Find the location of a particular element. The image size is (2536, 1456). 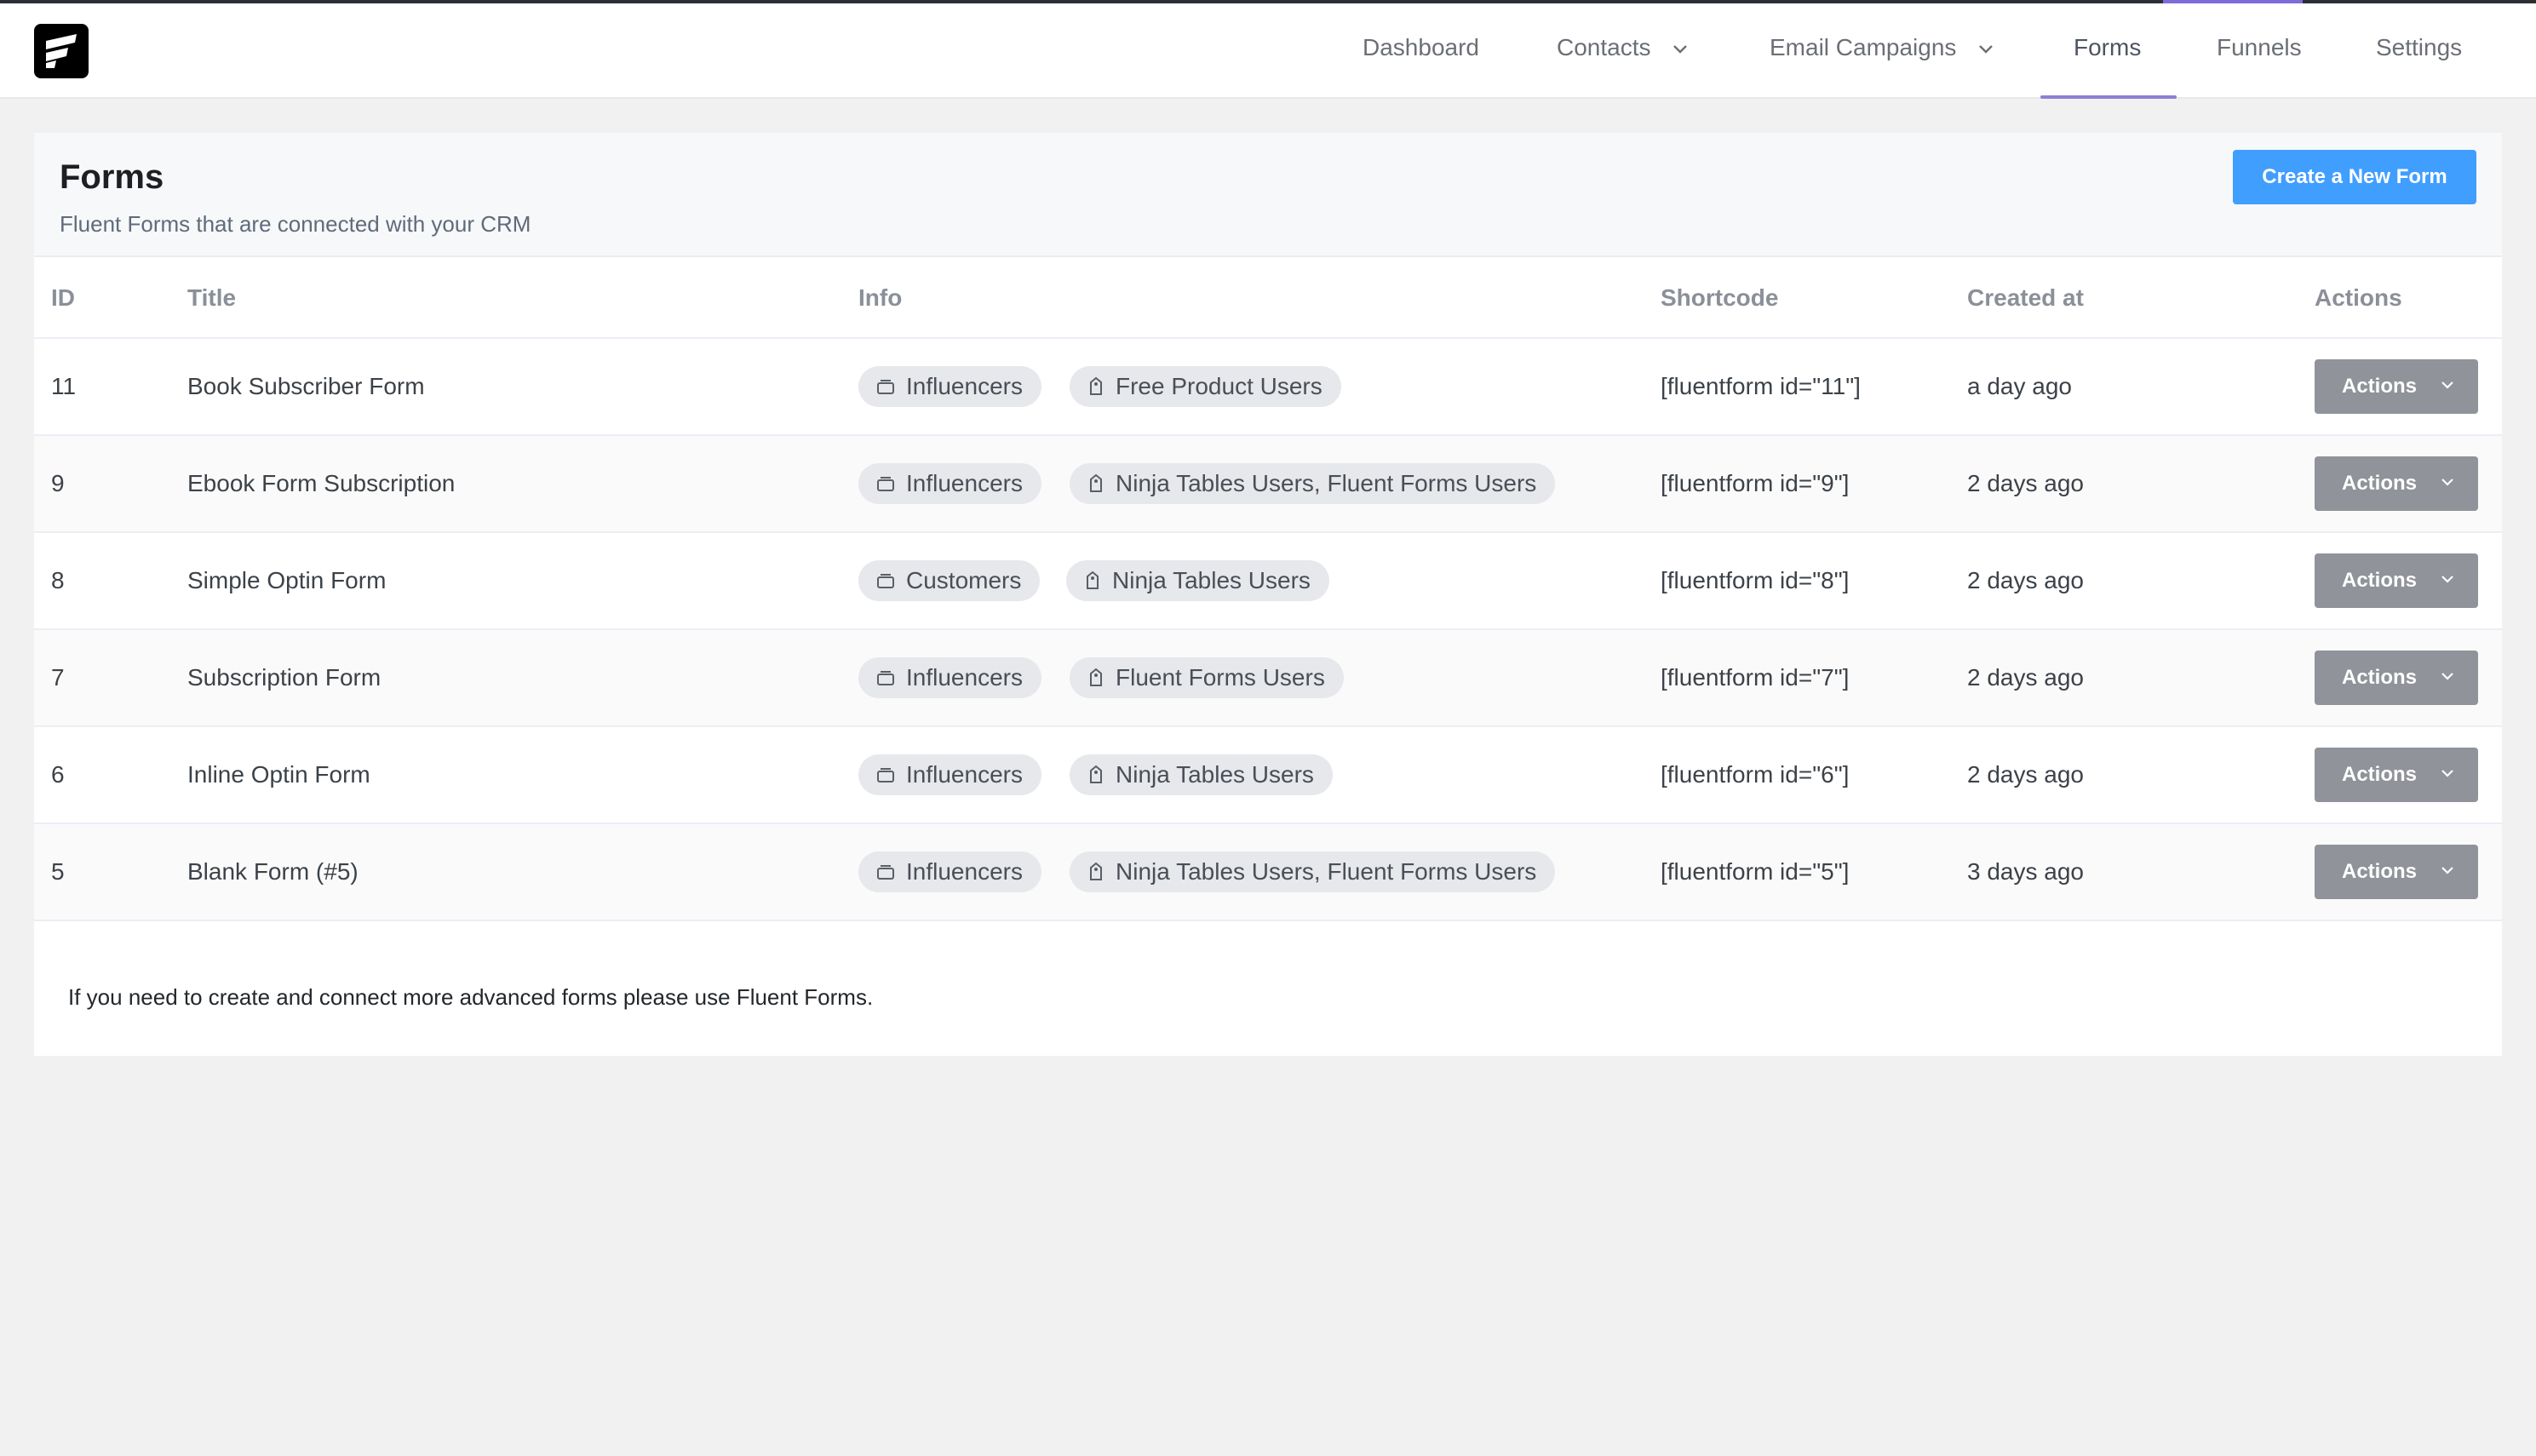

row-id: 11 is located at coordinates (64, 386).